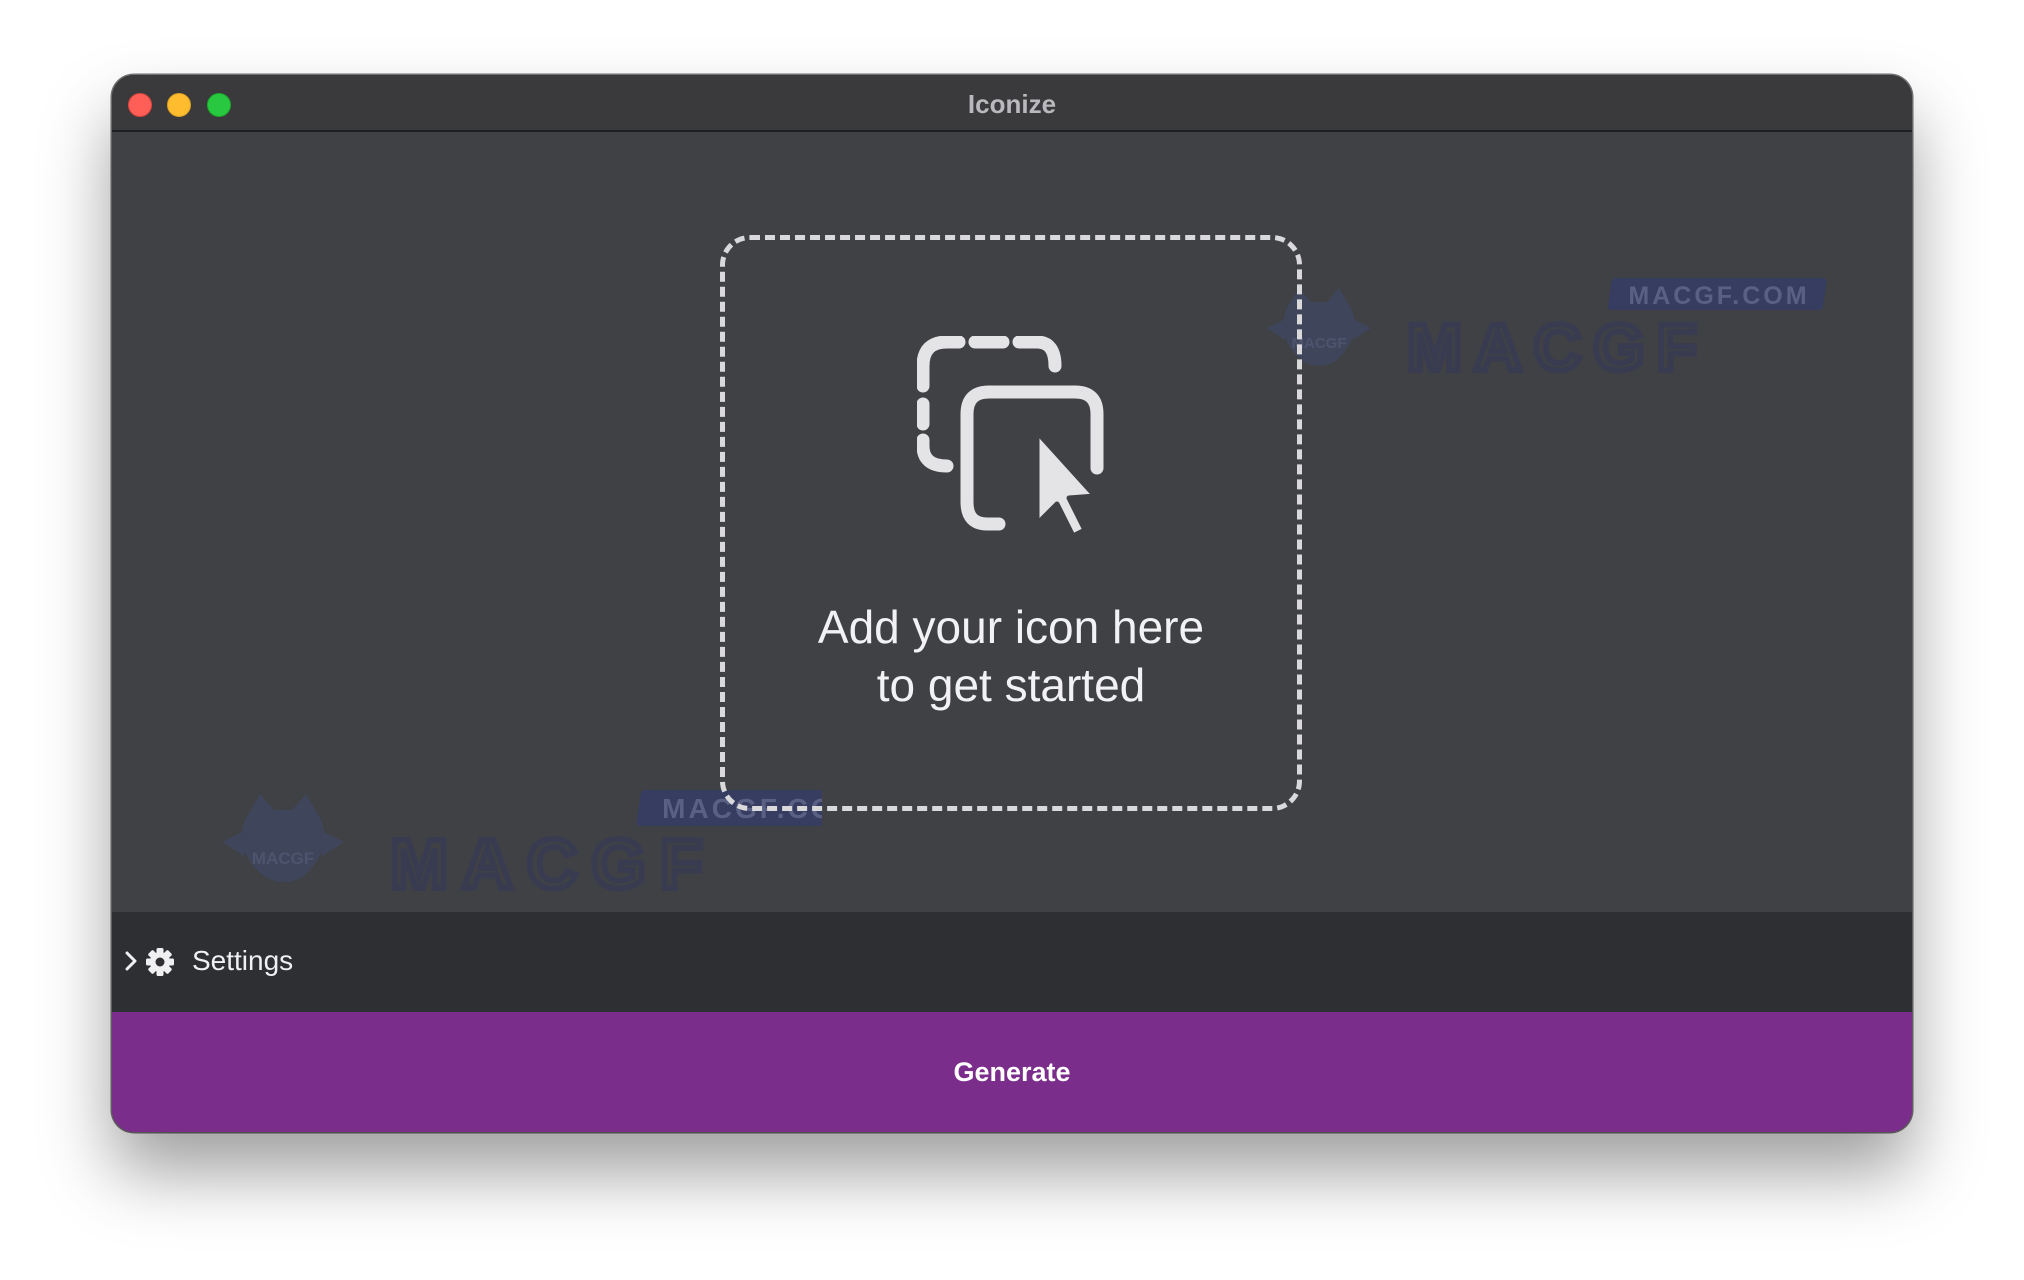 This screenshot has width=2024, height=1280. What do you see at coordinates (1012, 1072) in the screenshot?
I see `generate-button: Generate` at bounding box center [1012, 1072].